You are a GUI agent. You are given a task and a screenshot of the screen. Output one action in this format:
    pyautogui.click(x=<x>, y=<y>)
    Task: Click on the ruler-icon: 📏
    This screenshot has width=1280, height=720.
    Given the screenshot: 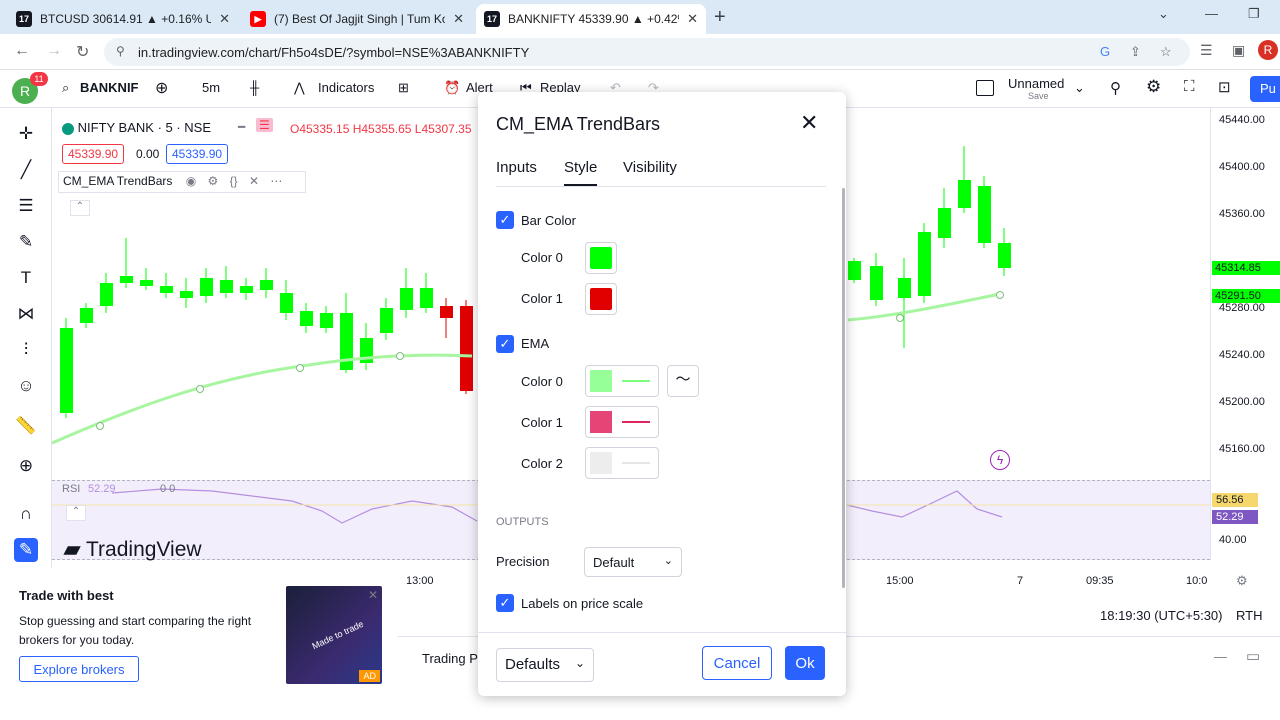 What is the action you would take?
    pyautogui.click(x=26, y=426)
    